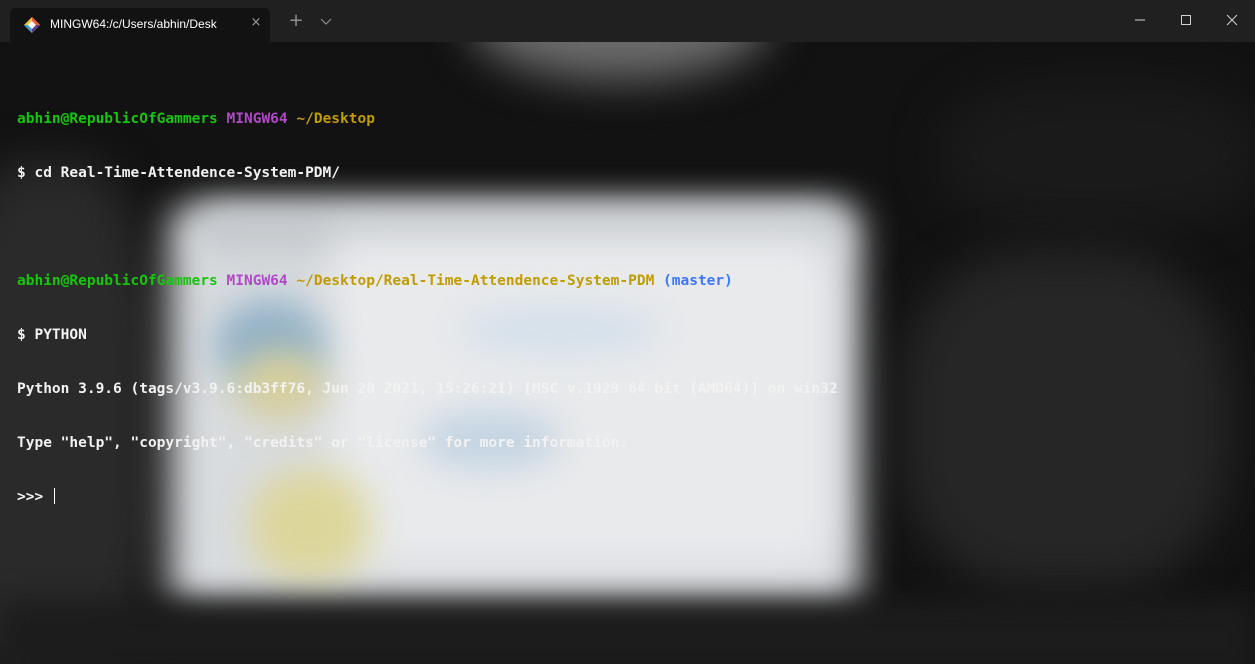 Image resolution: width=1255 pixels, height=664 pixels. I want to click on repl-prompt: >>>, so click(30, 497).